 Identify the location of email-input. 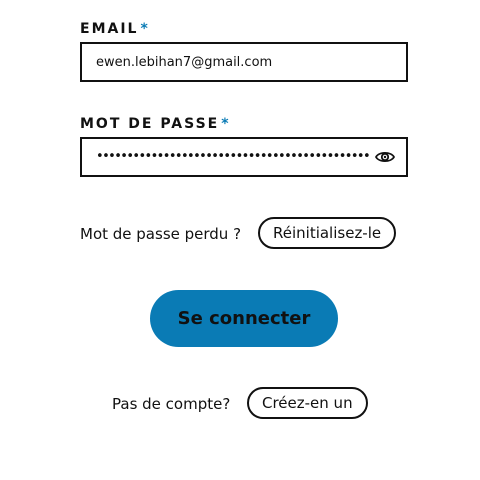
(244, 62).